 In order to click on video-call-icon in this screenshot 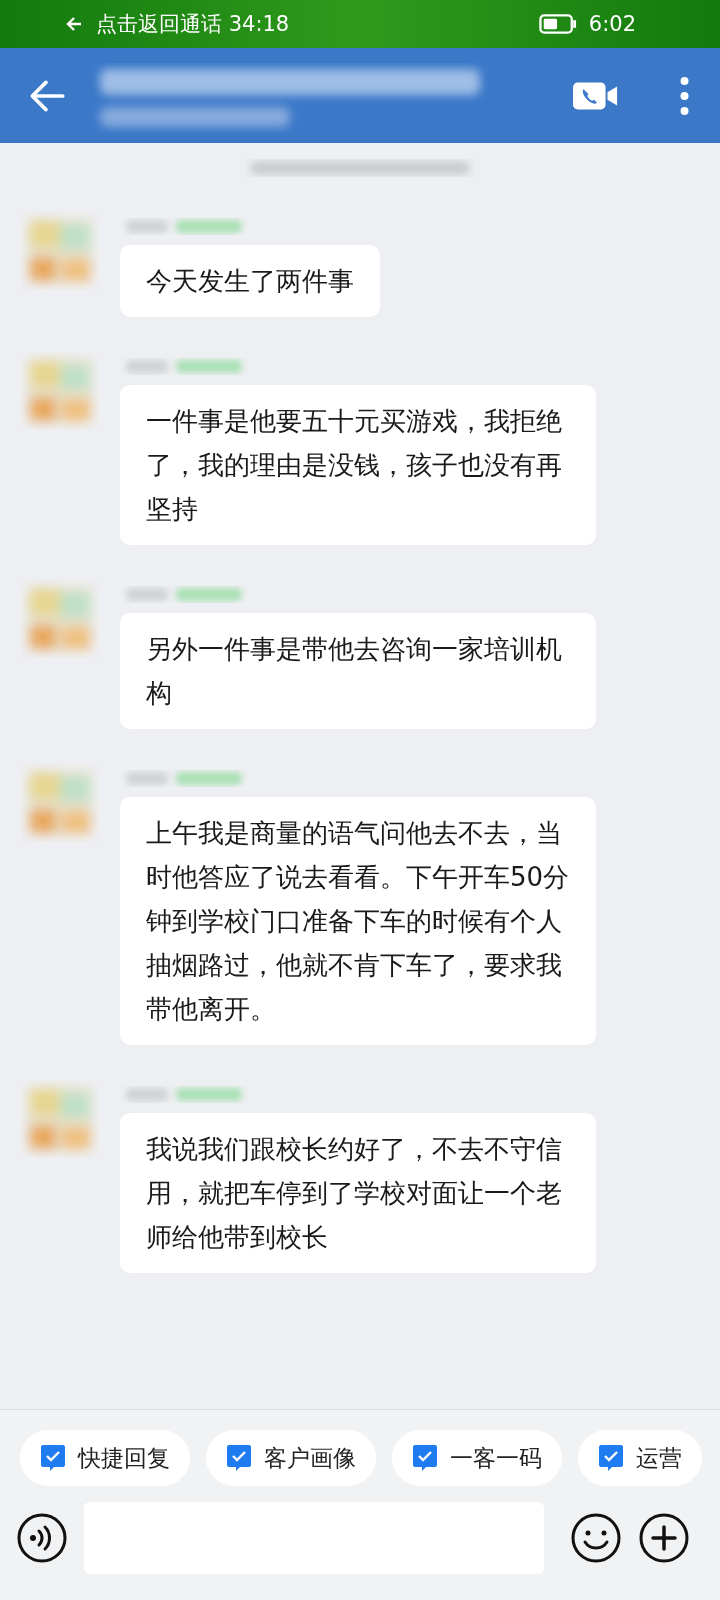, I will do `click(596, 95)`.